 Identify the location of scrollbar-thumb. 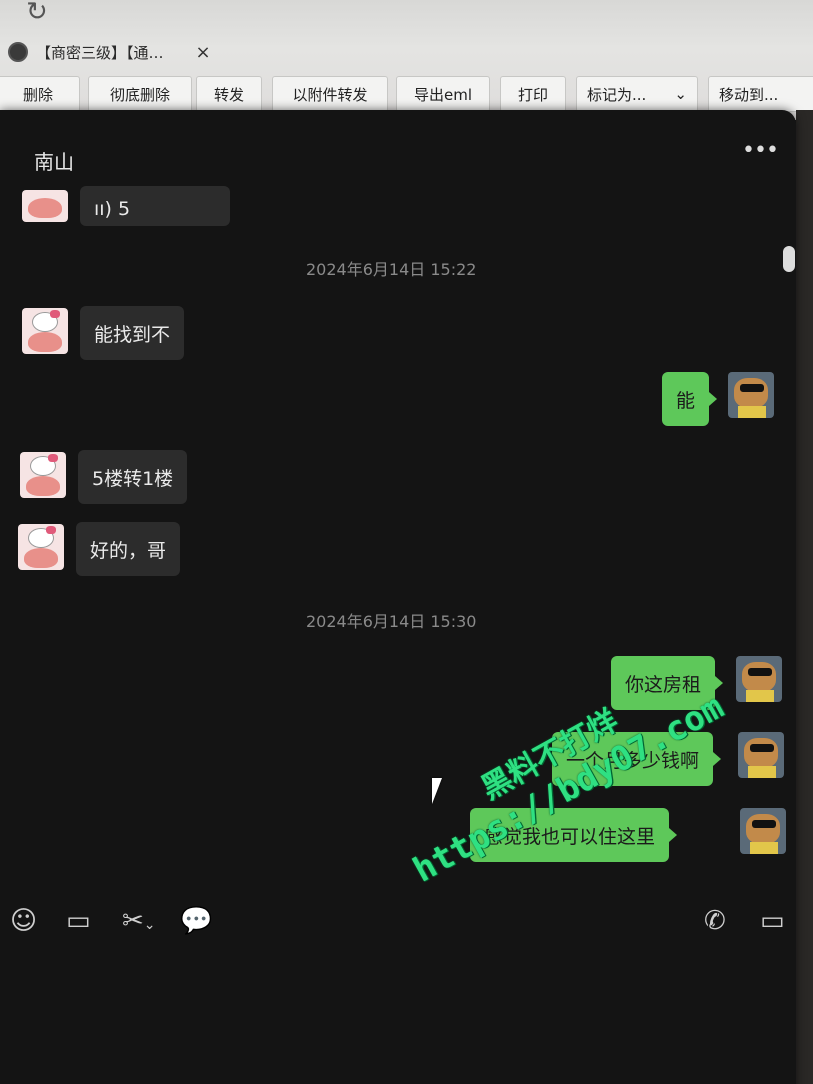
(789, 259).